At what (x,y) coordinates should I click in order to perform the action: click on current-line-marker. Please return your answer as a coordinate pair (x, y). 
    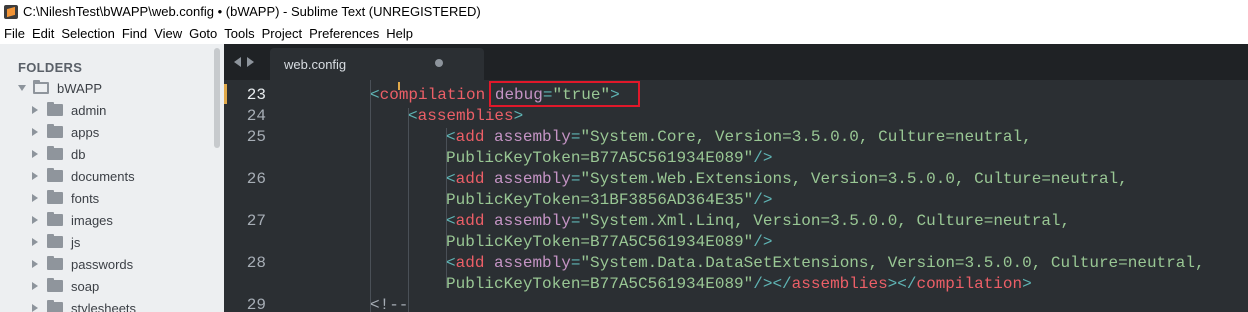
    Looking at the image, I should click on (225, 94).